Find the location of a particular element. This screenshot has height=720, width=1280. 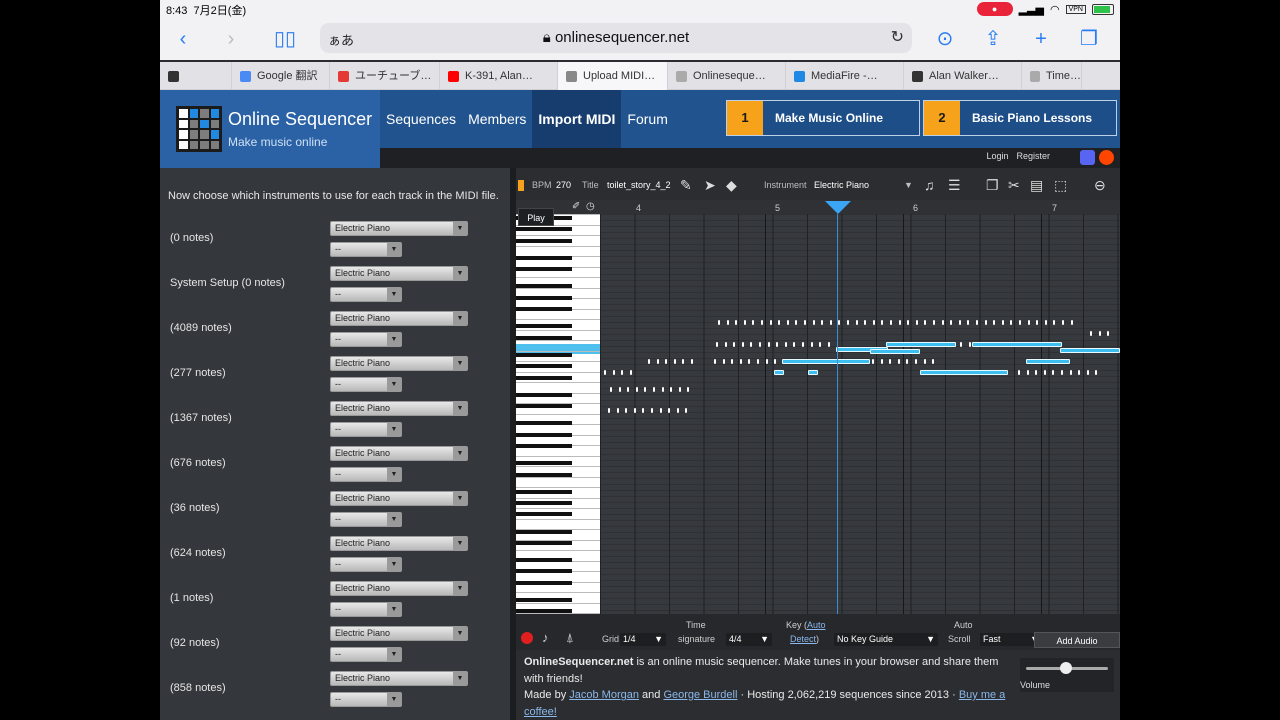

color-swatch is located at coordinates (521, 185).